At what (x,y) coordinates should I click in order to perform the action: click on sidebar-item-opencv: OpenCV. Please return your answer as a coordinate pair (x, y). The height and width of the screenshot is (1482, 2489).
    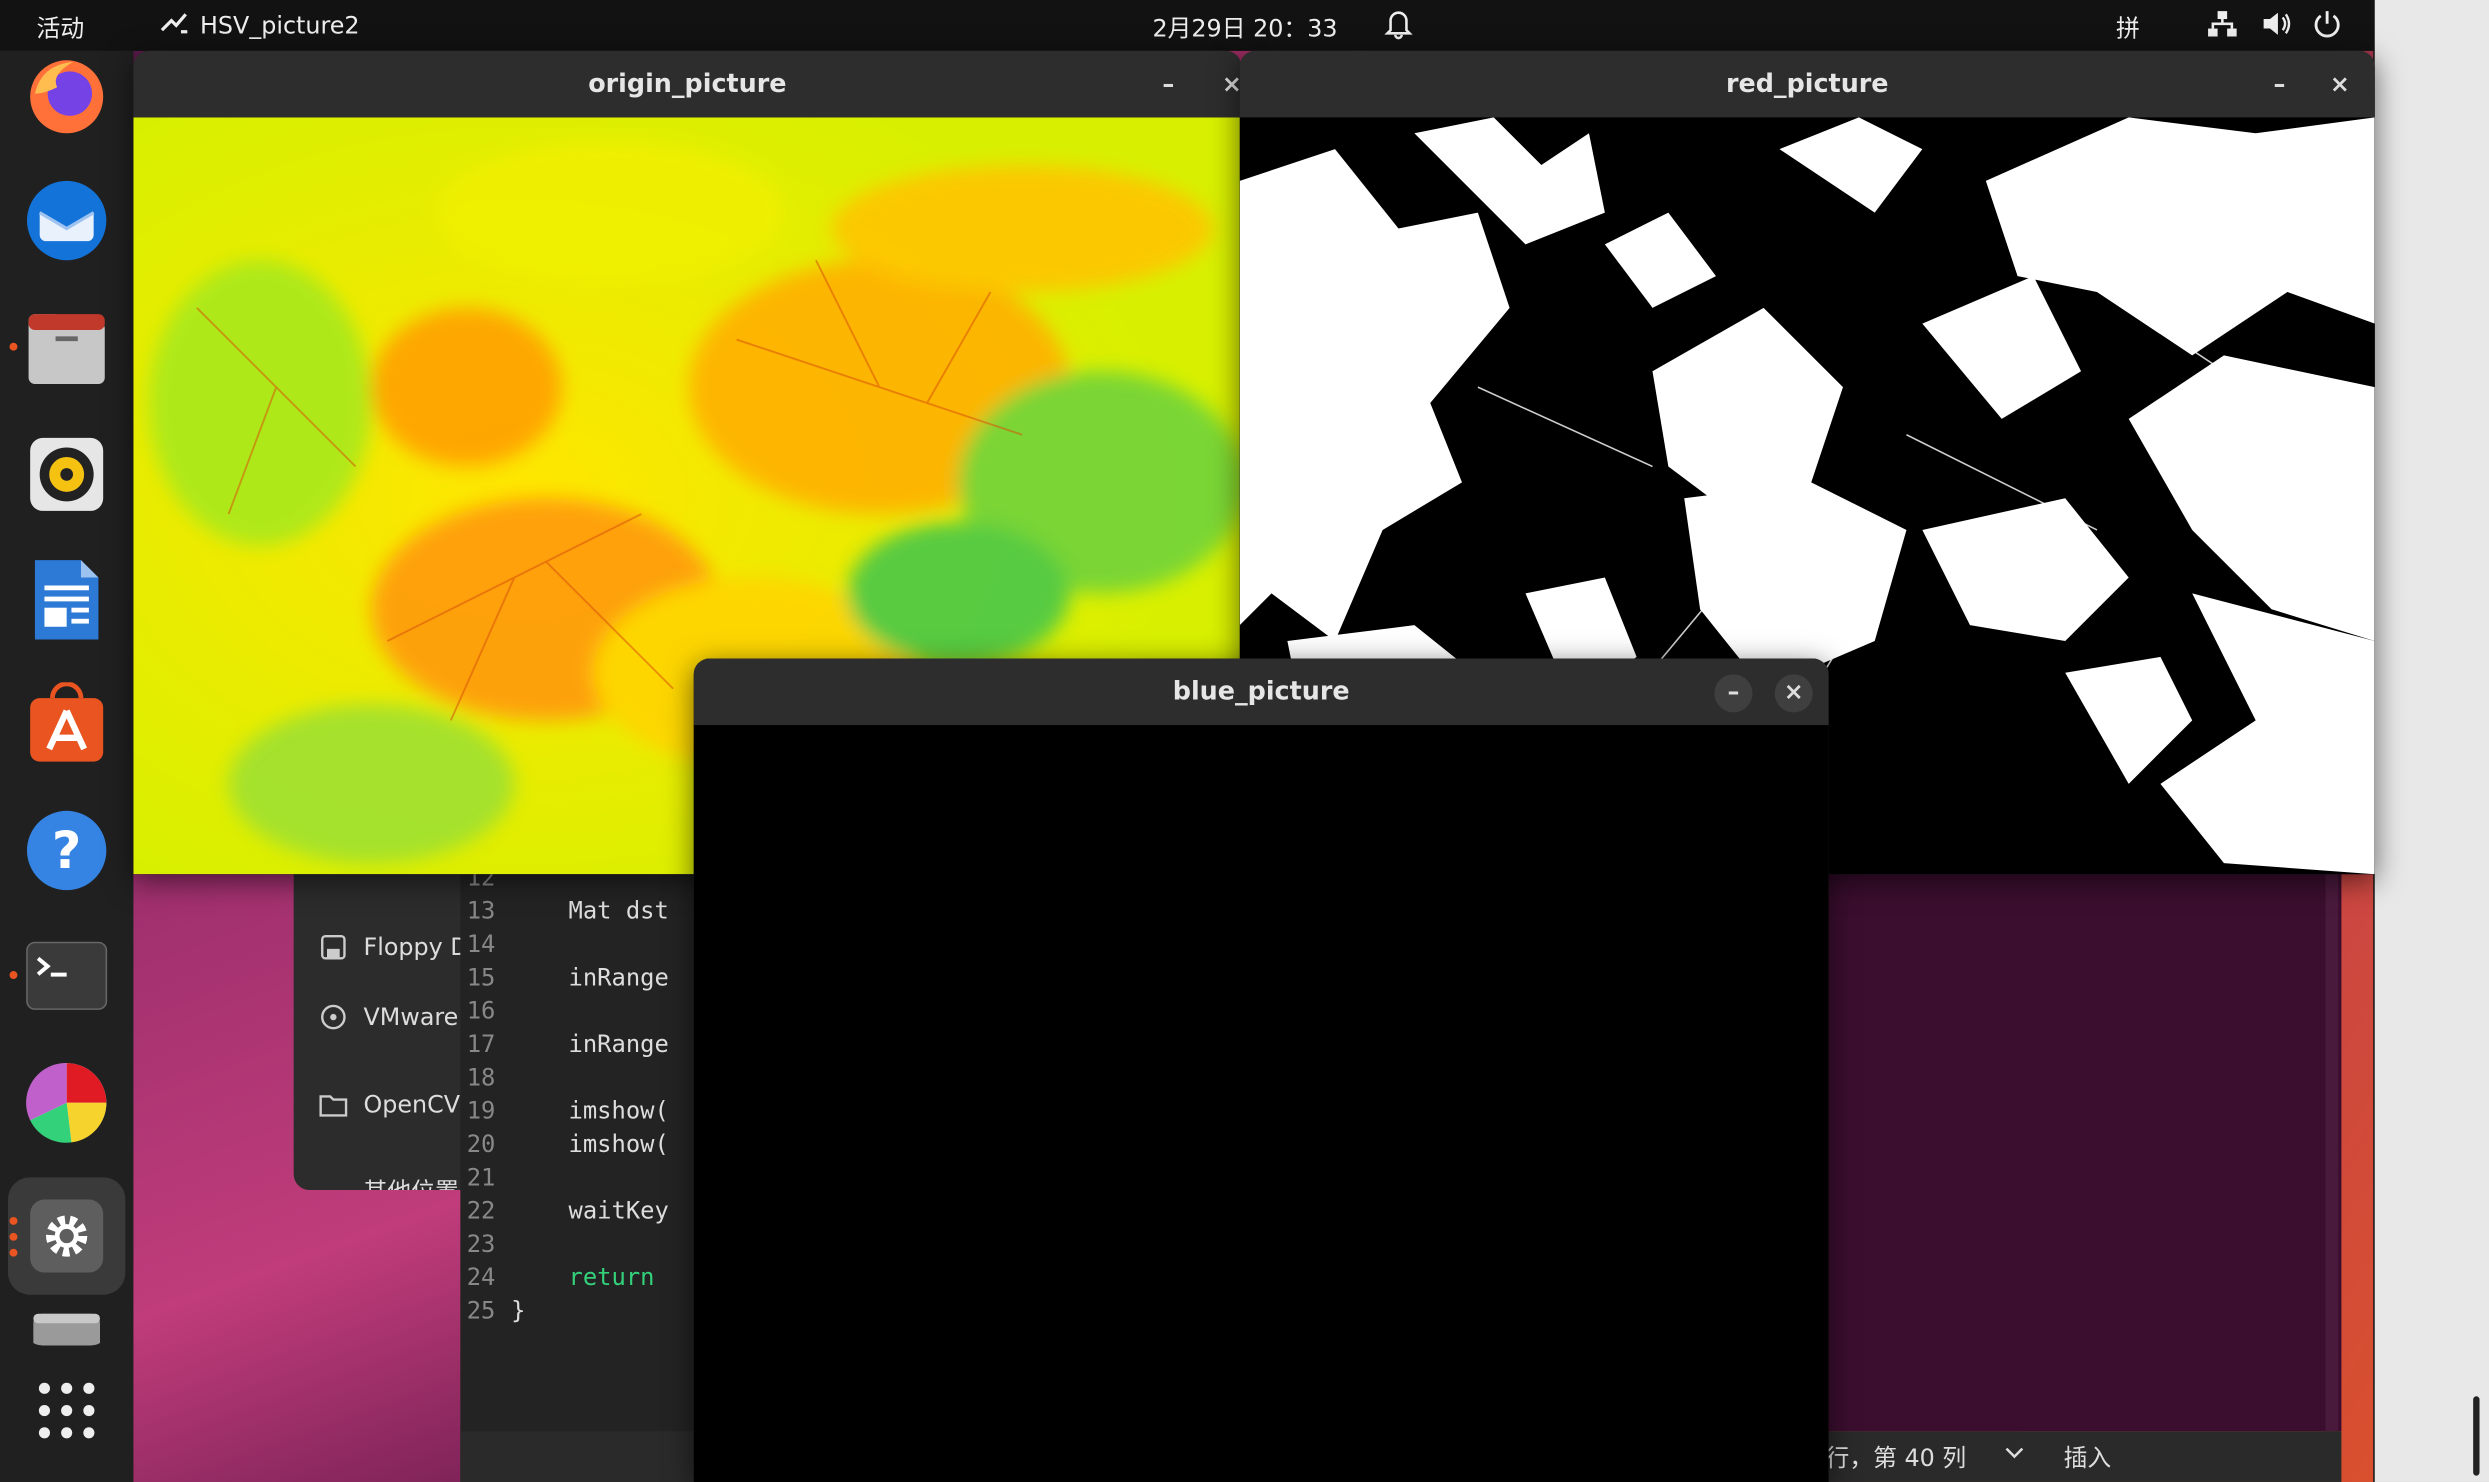
    Looking at the image, I should click on (389, 1107).